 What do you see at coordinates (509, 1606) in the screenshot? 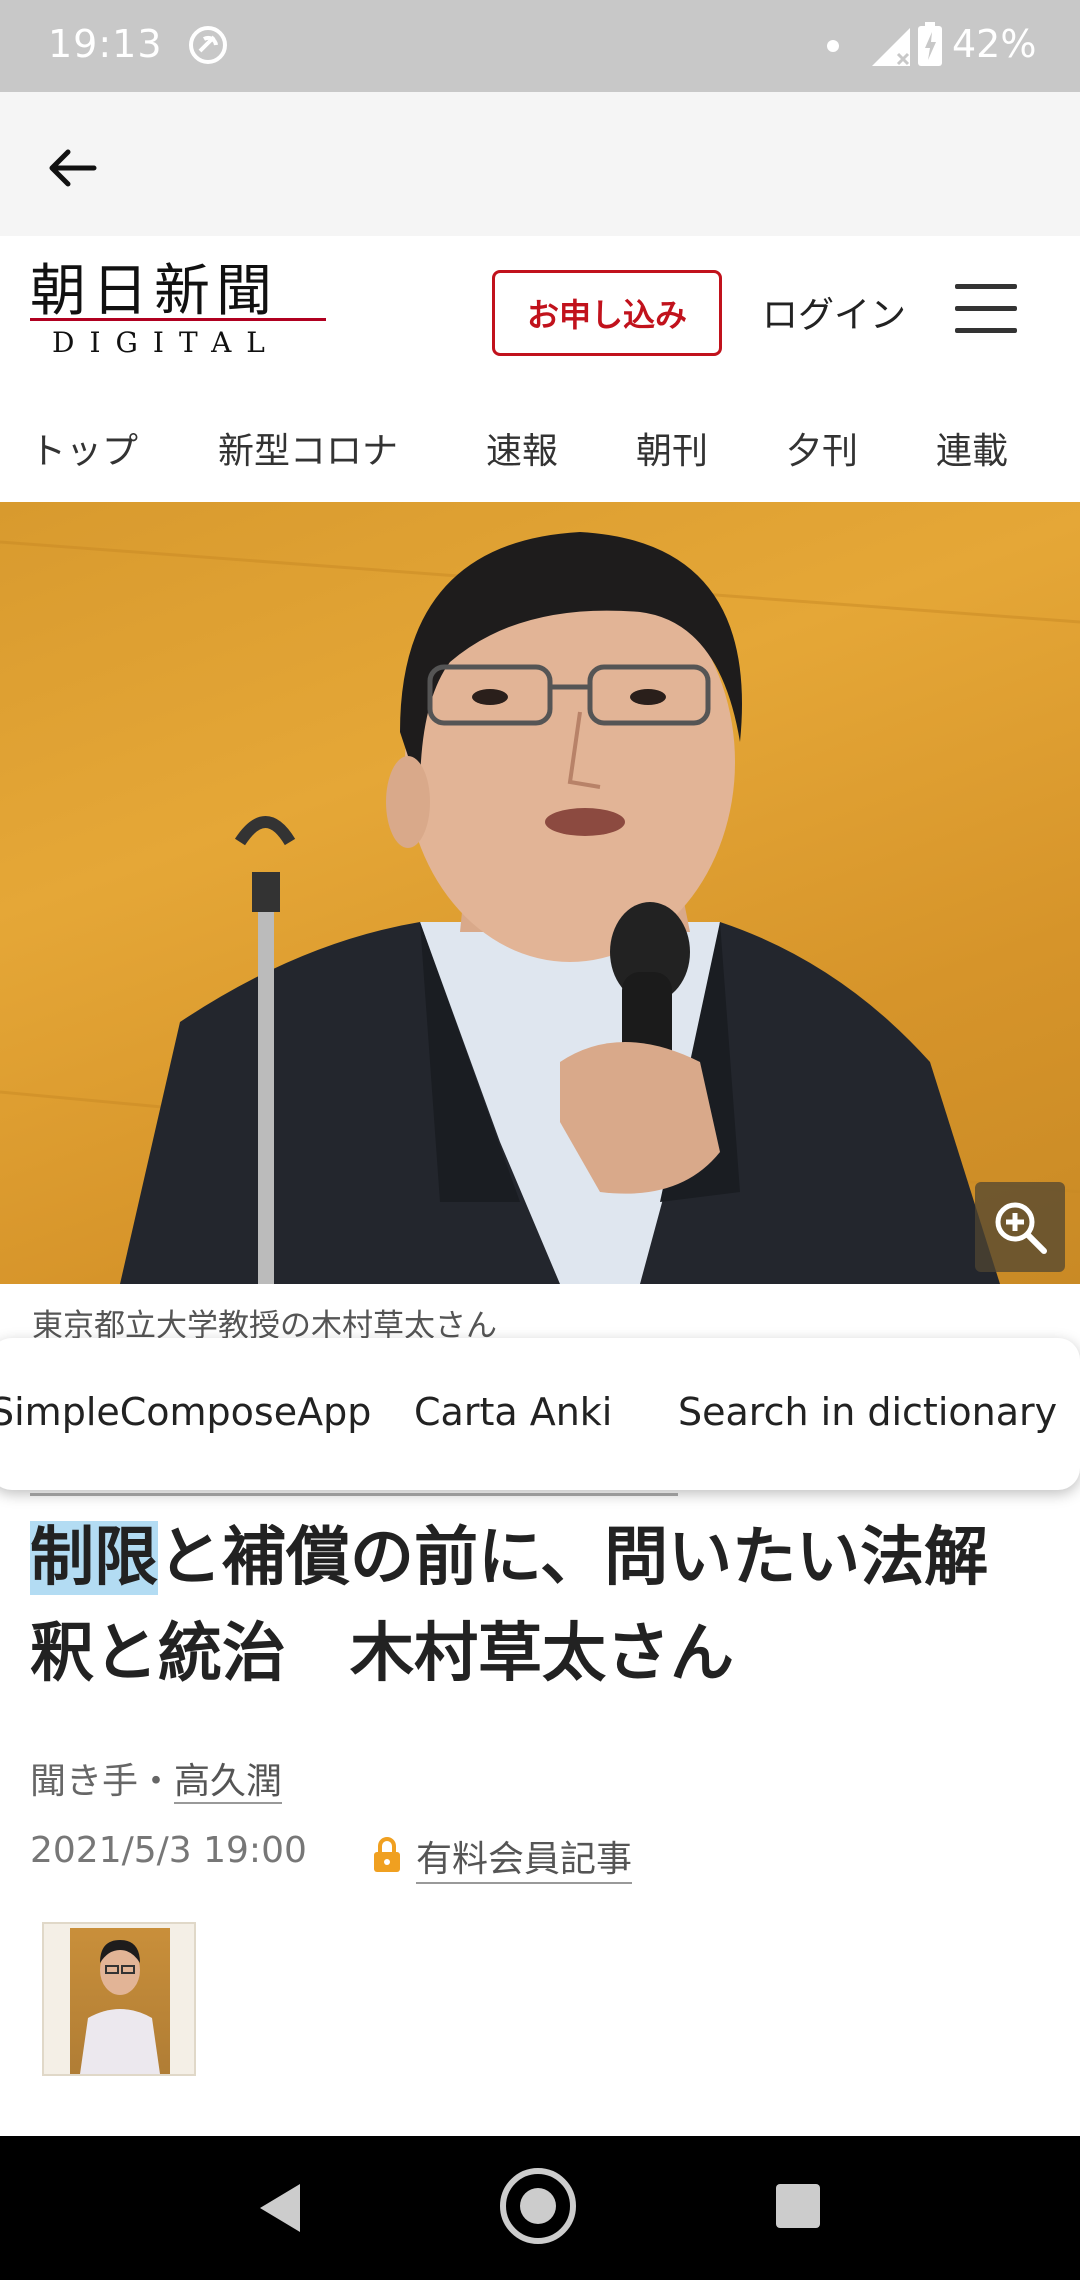
I see `article-headline: 制限と補償の前に、問いたい法解釈と統治 木村草太さん` at bounding box center [509, 1606].